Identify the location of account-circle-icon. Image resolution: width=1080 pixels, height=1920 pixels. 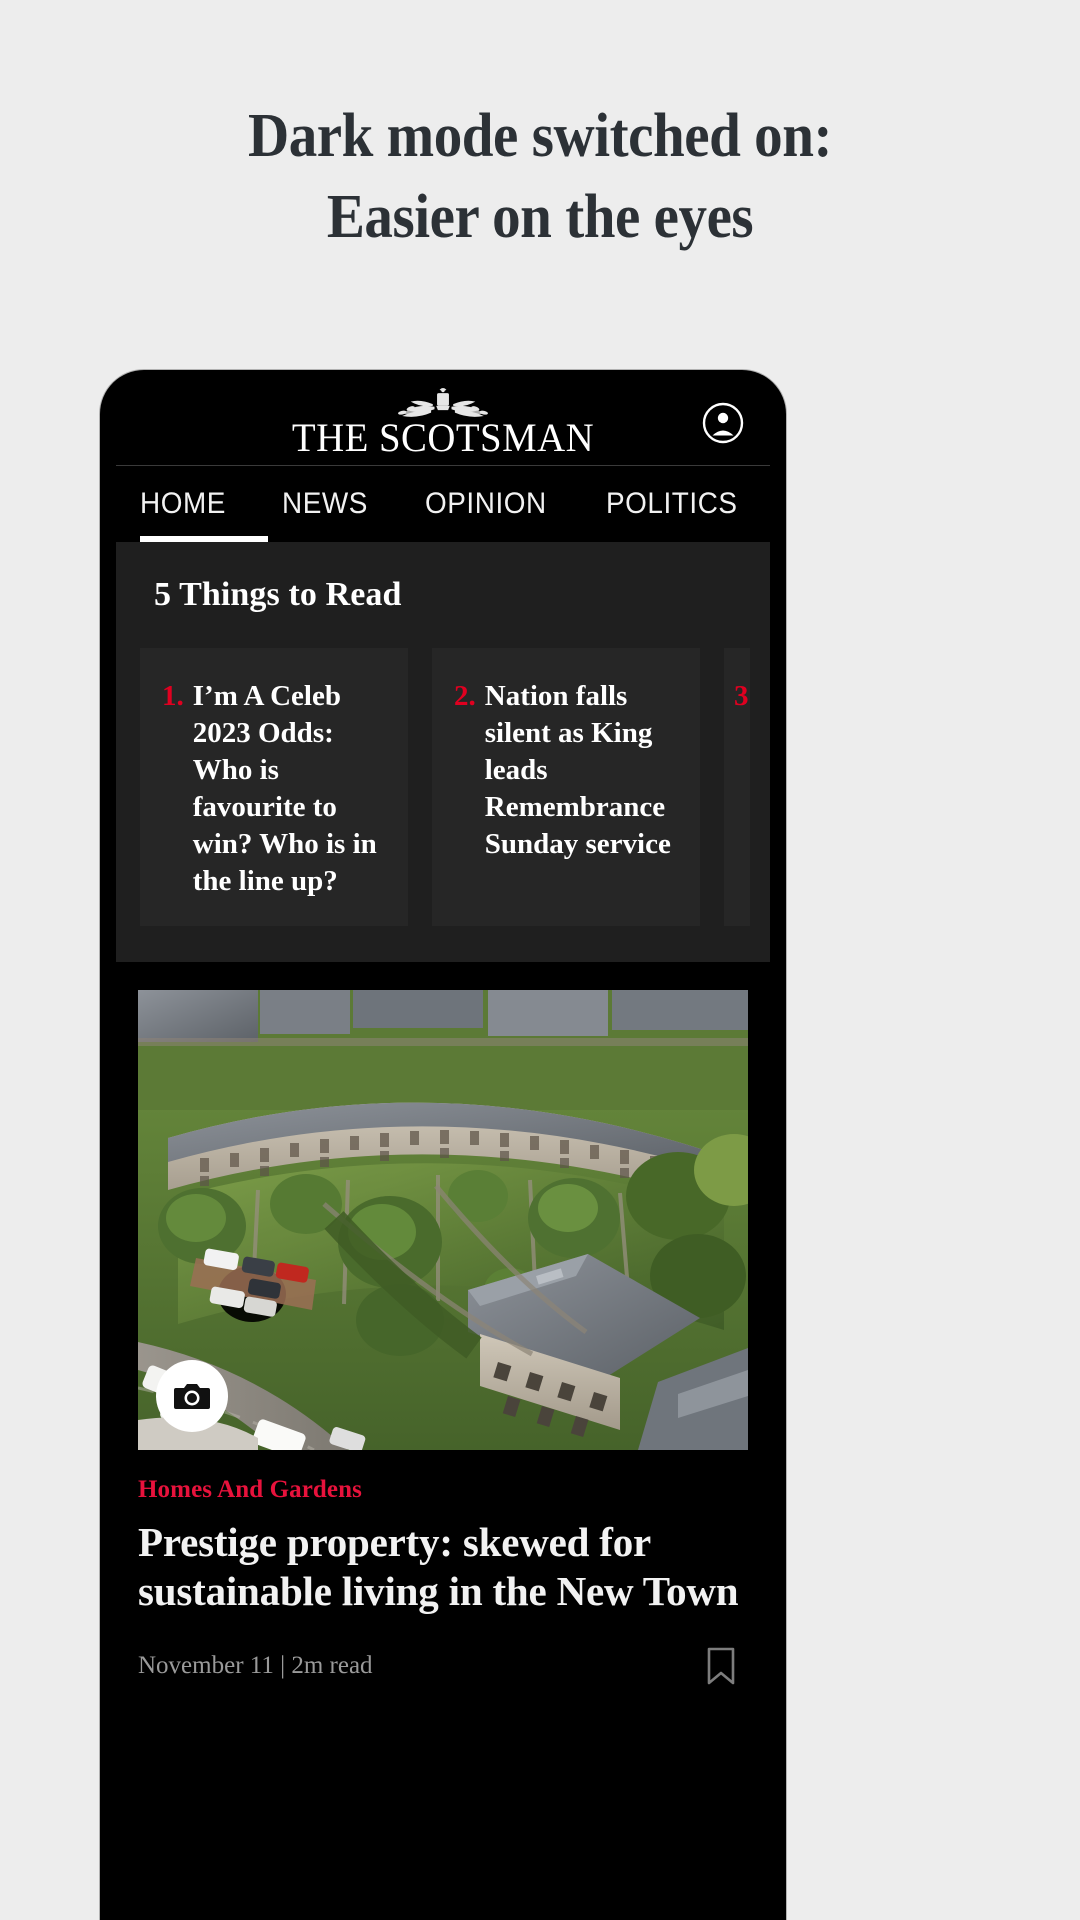
(723, 423).